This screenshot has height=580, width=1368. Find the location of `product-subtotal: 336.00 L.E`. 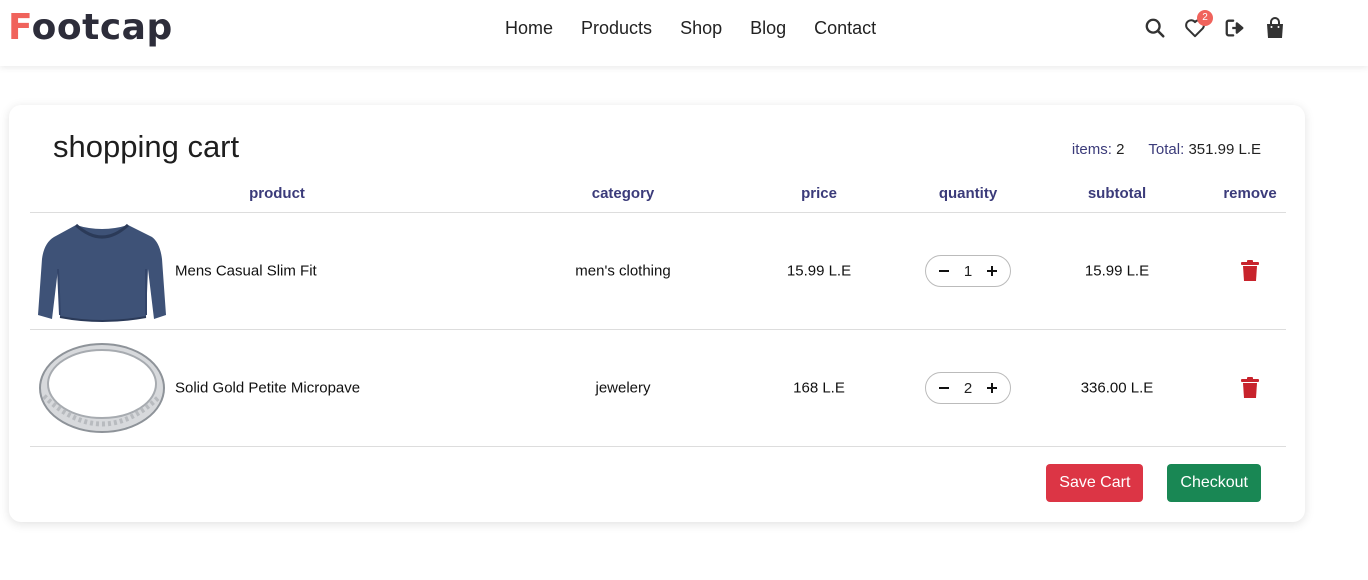

product-subtotal: 336.00 L.E is located at coordinates (1117, 388).